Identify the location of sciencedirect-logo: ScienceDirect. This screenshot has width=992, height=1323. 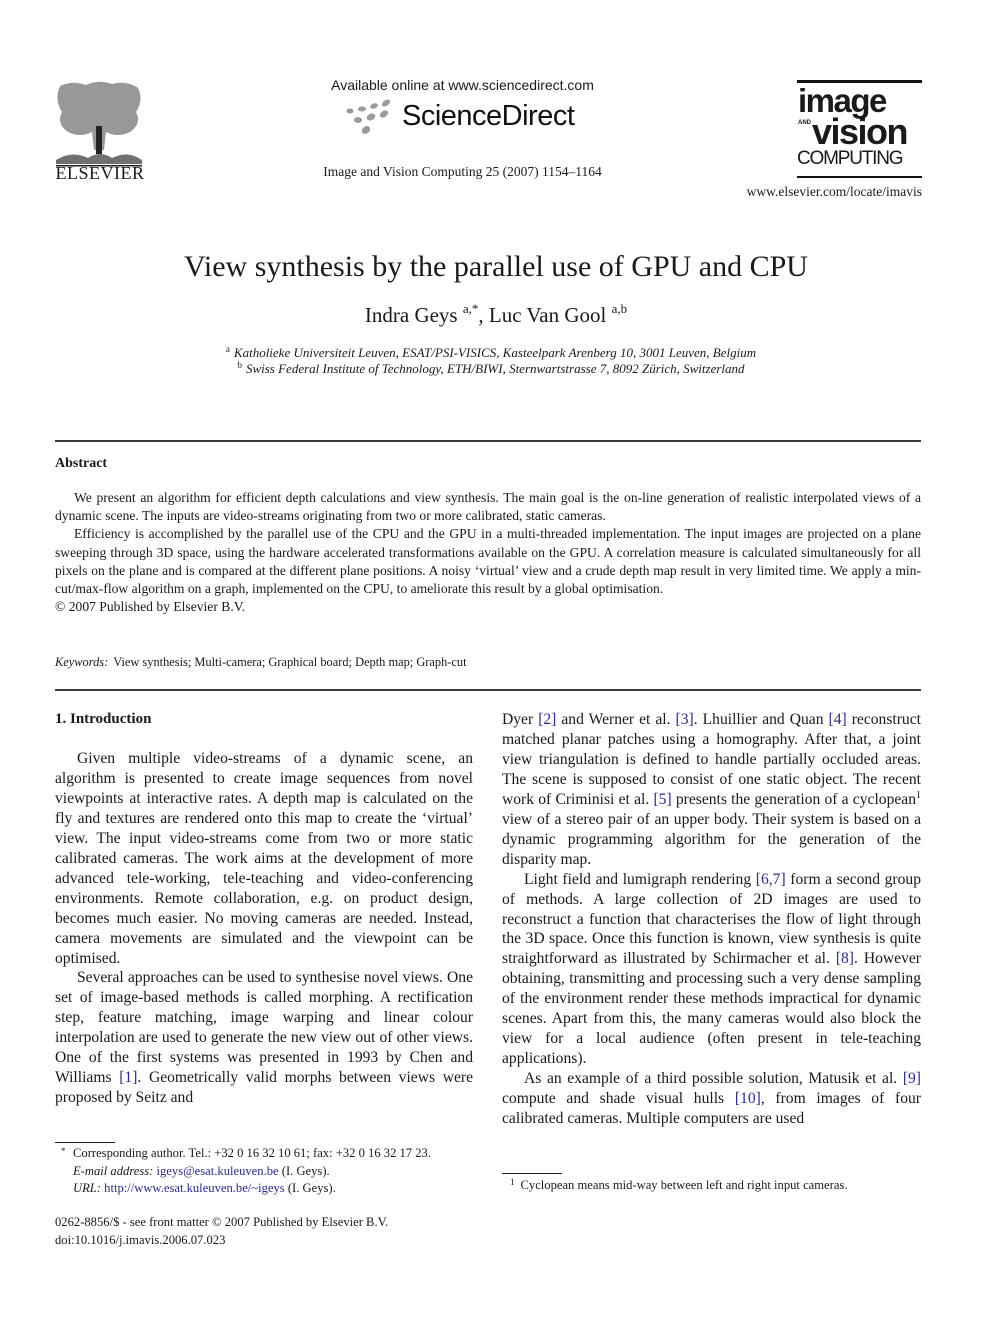
(464, 120).